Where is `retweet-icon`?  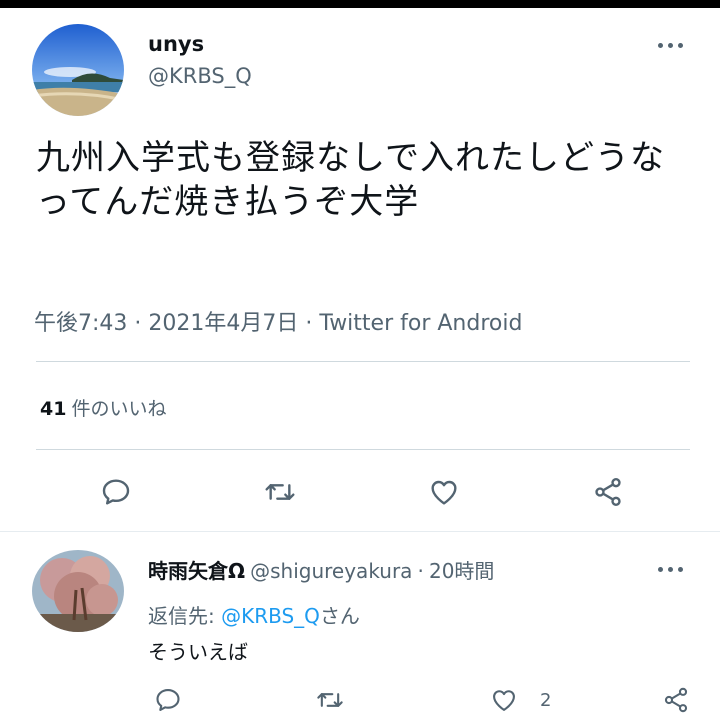 retweet-icon is located at coordinates (280, 492).